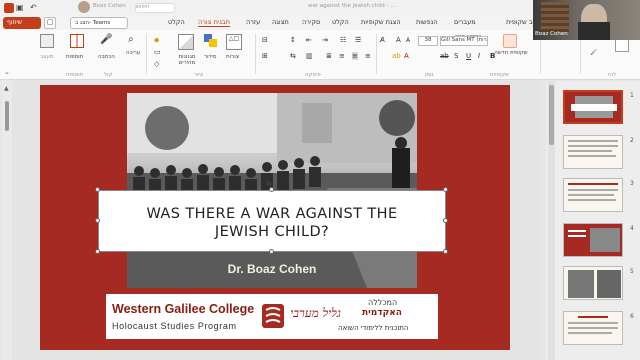 This screenshot has height=360, width=640. What do you see at coordinates (551, 34) in the screenshot?
I see `video-participant-name: Boaz Cohen` at bounding box center [551, 34].